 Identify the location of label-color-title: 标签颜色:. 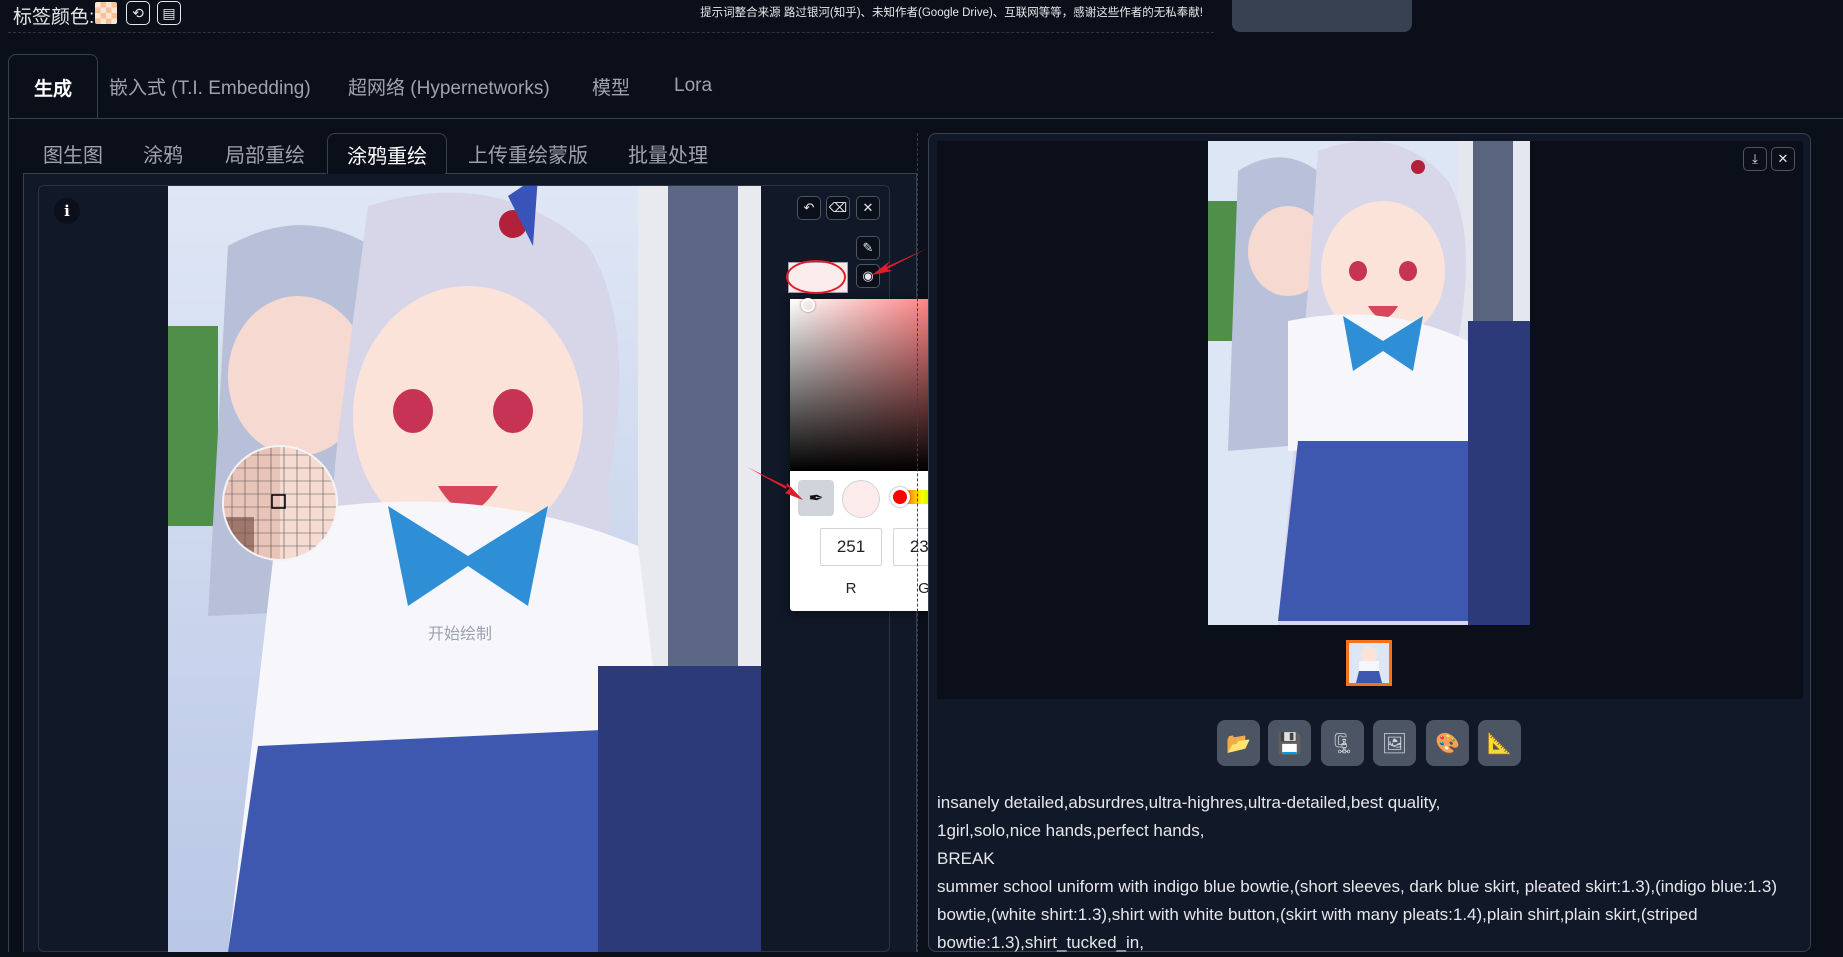
(54, 17).